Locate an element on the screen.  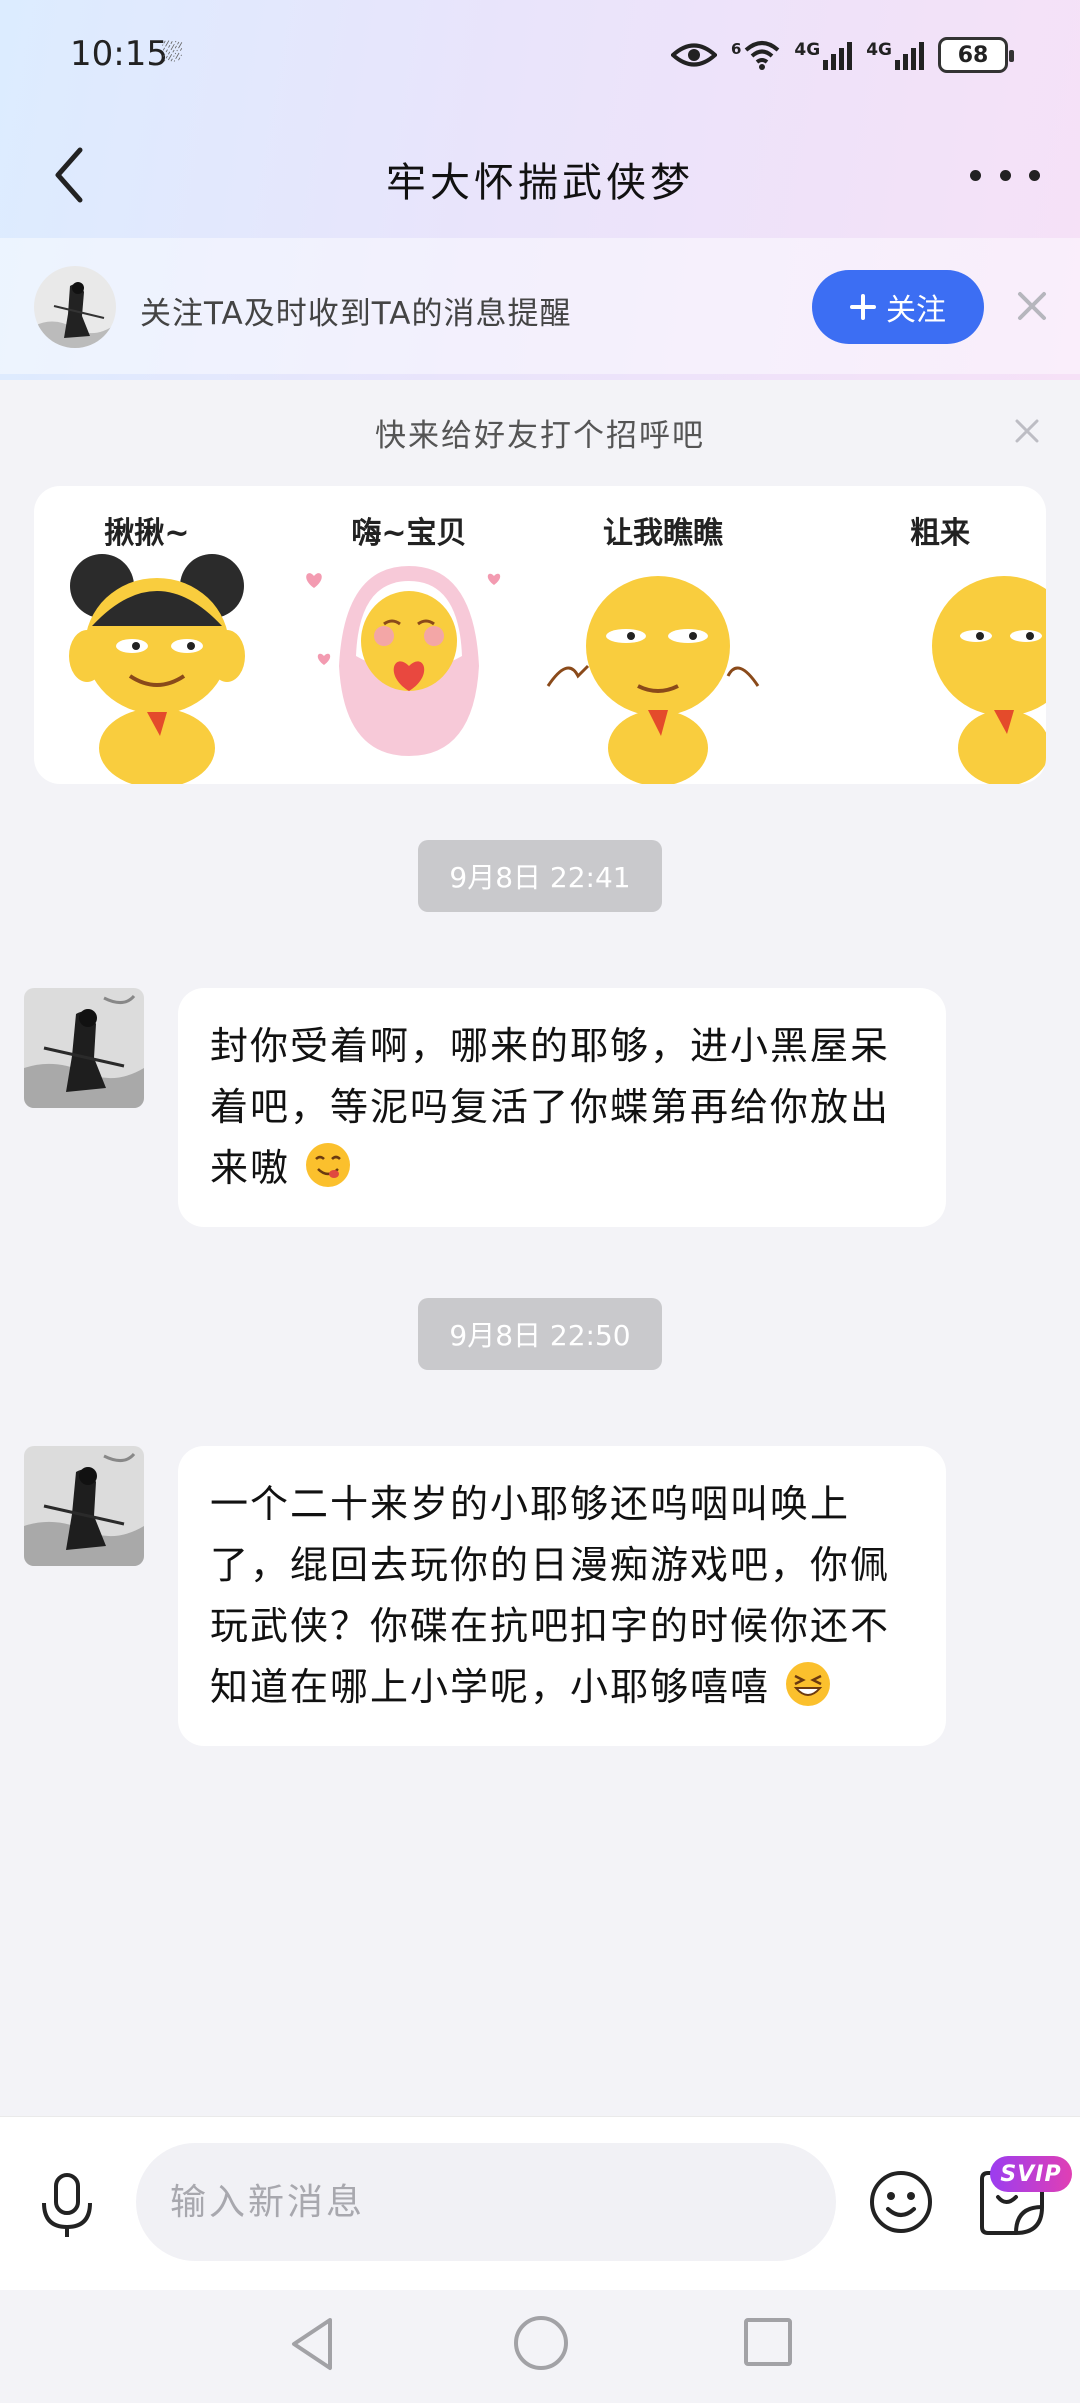
system-navigation-bar is located at coordinates (540, 2346).